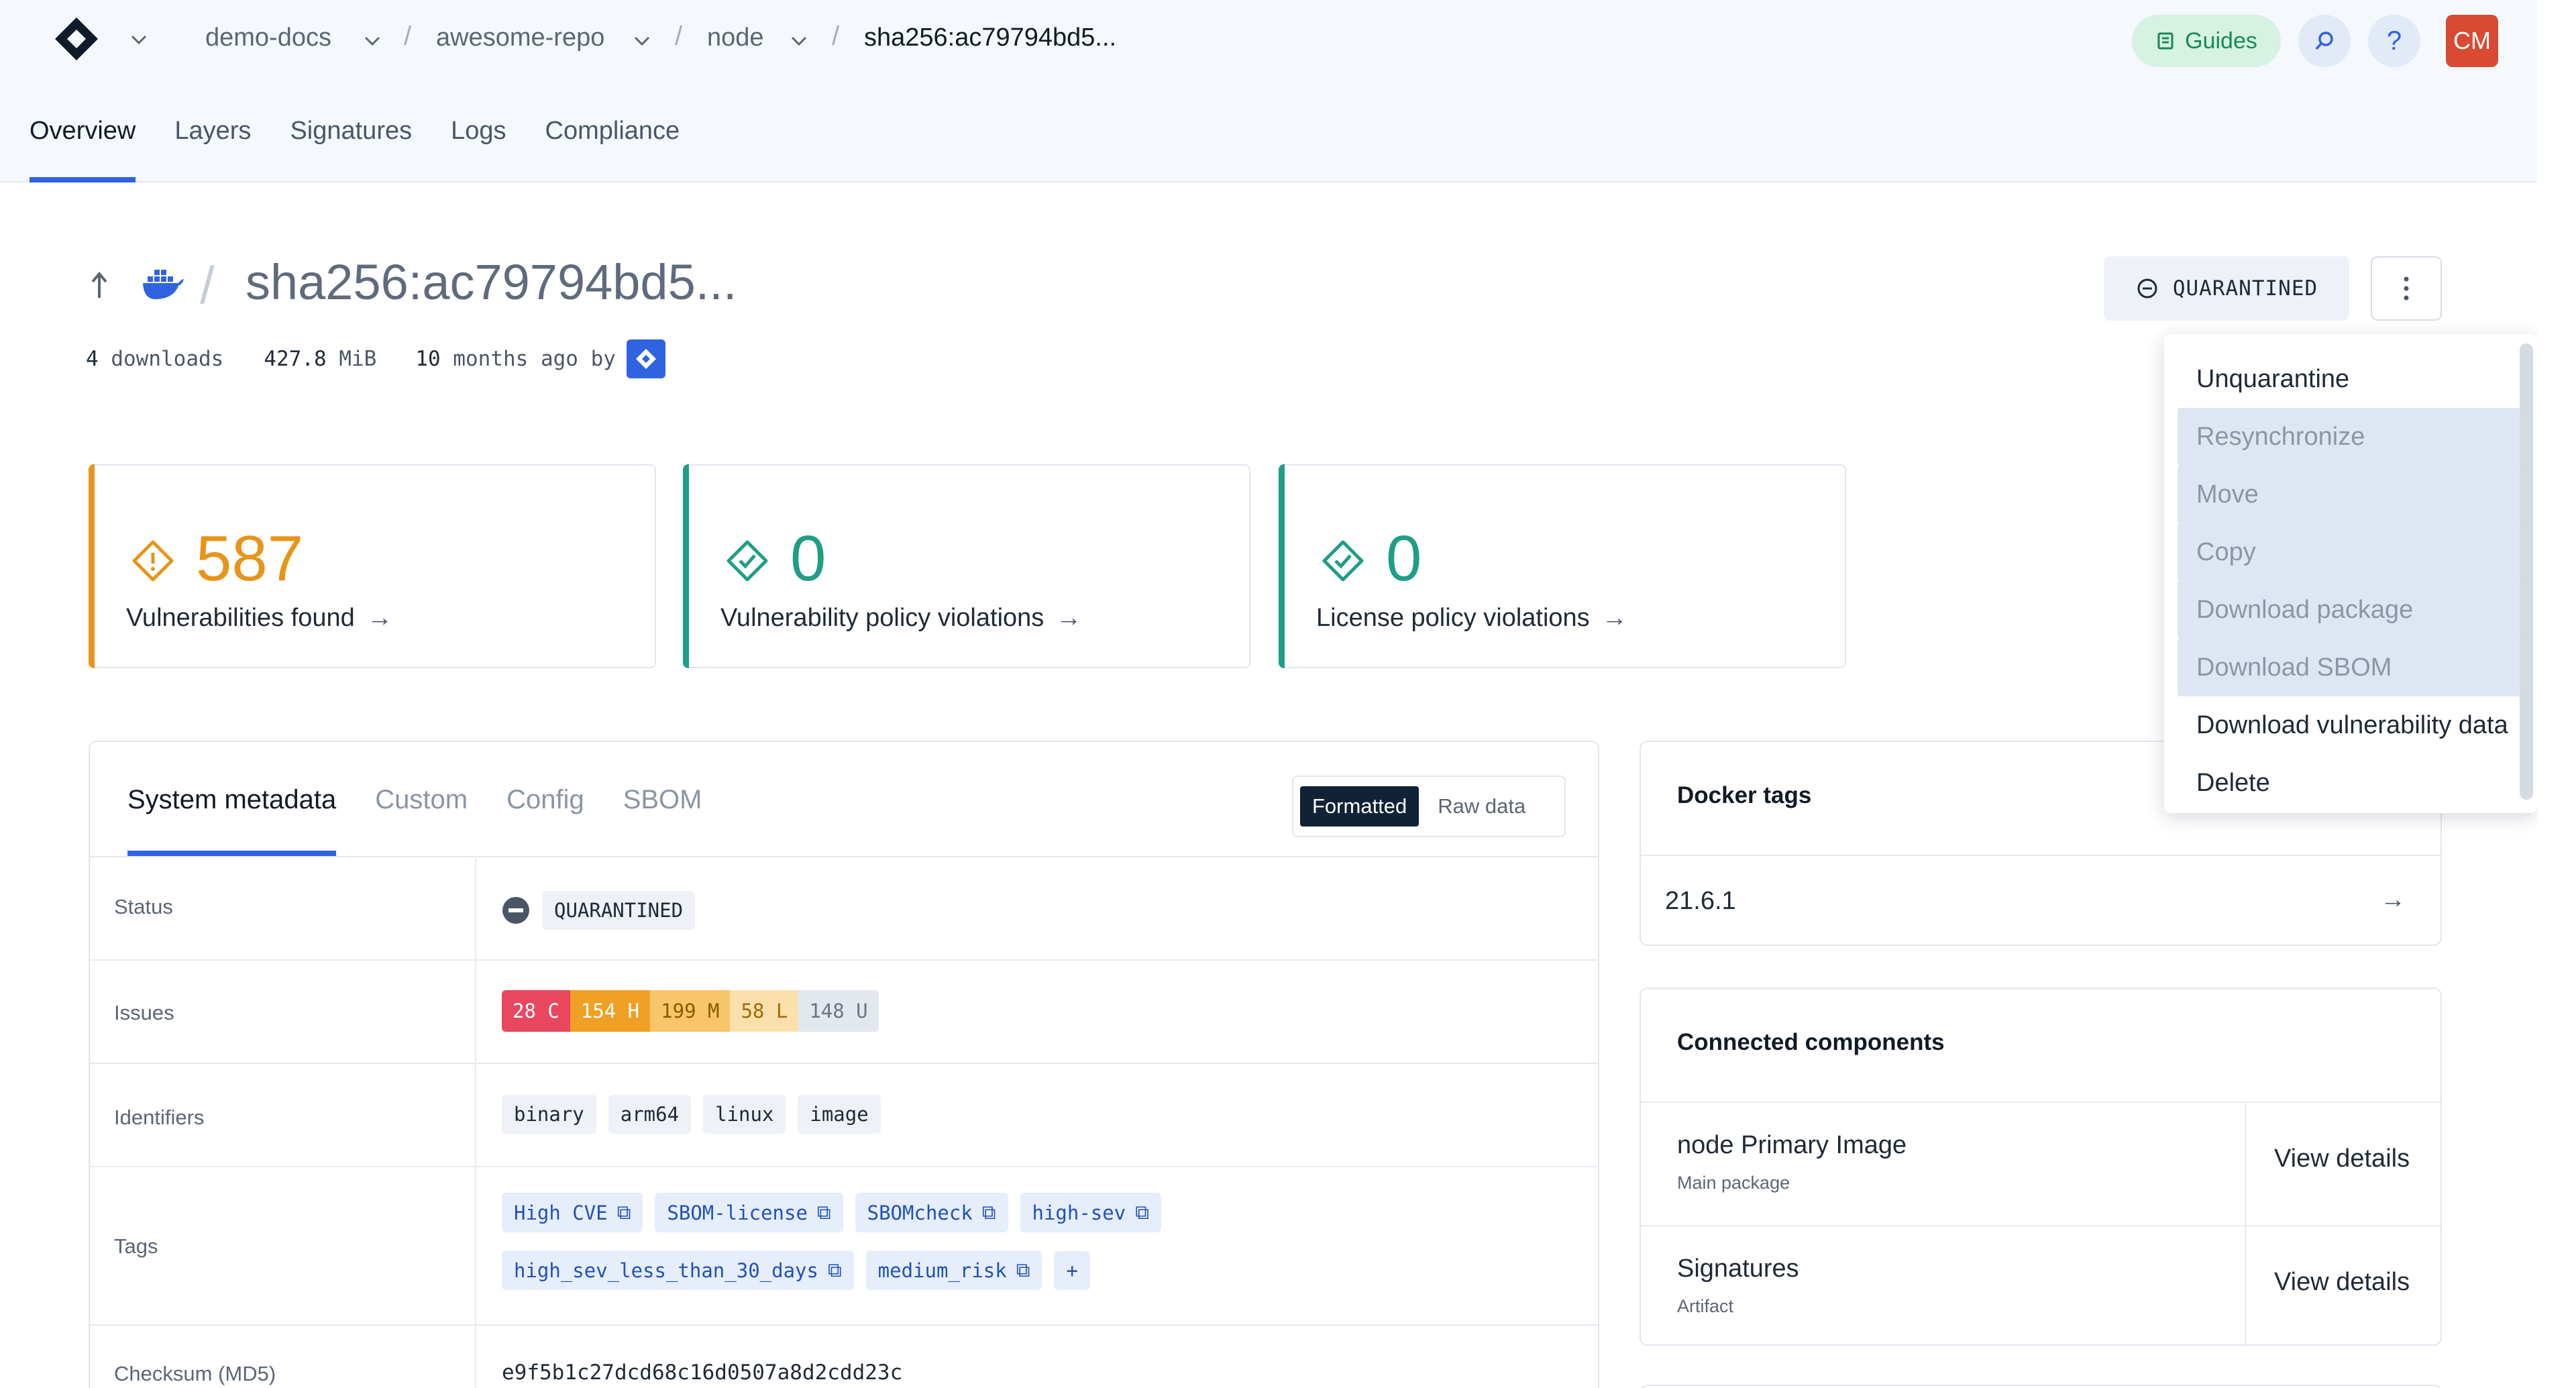 The image size is (2576, 1388). What do you see at coordinates (478, 148) in the screenshot?
I see `tab-logs: Logs` at bounding box center [478, 148].